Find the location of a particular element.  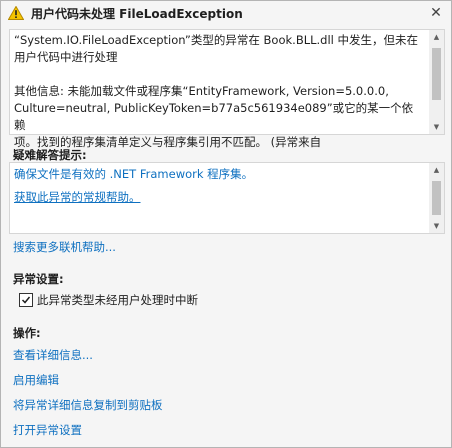

break-on-unhandled-label: 此异常类型未经用户处理时中断 is located at coordinates (117, 300).